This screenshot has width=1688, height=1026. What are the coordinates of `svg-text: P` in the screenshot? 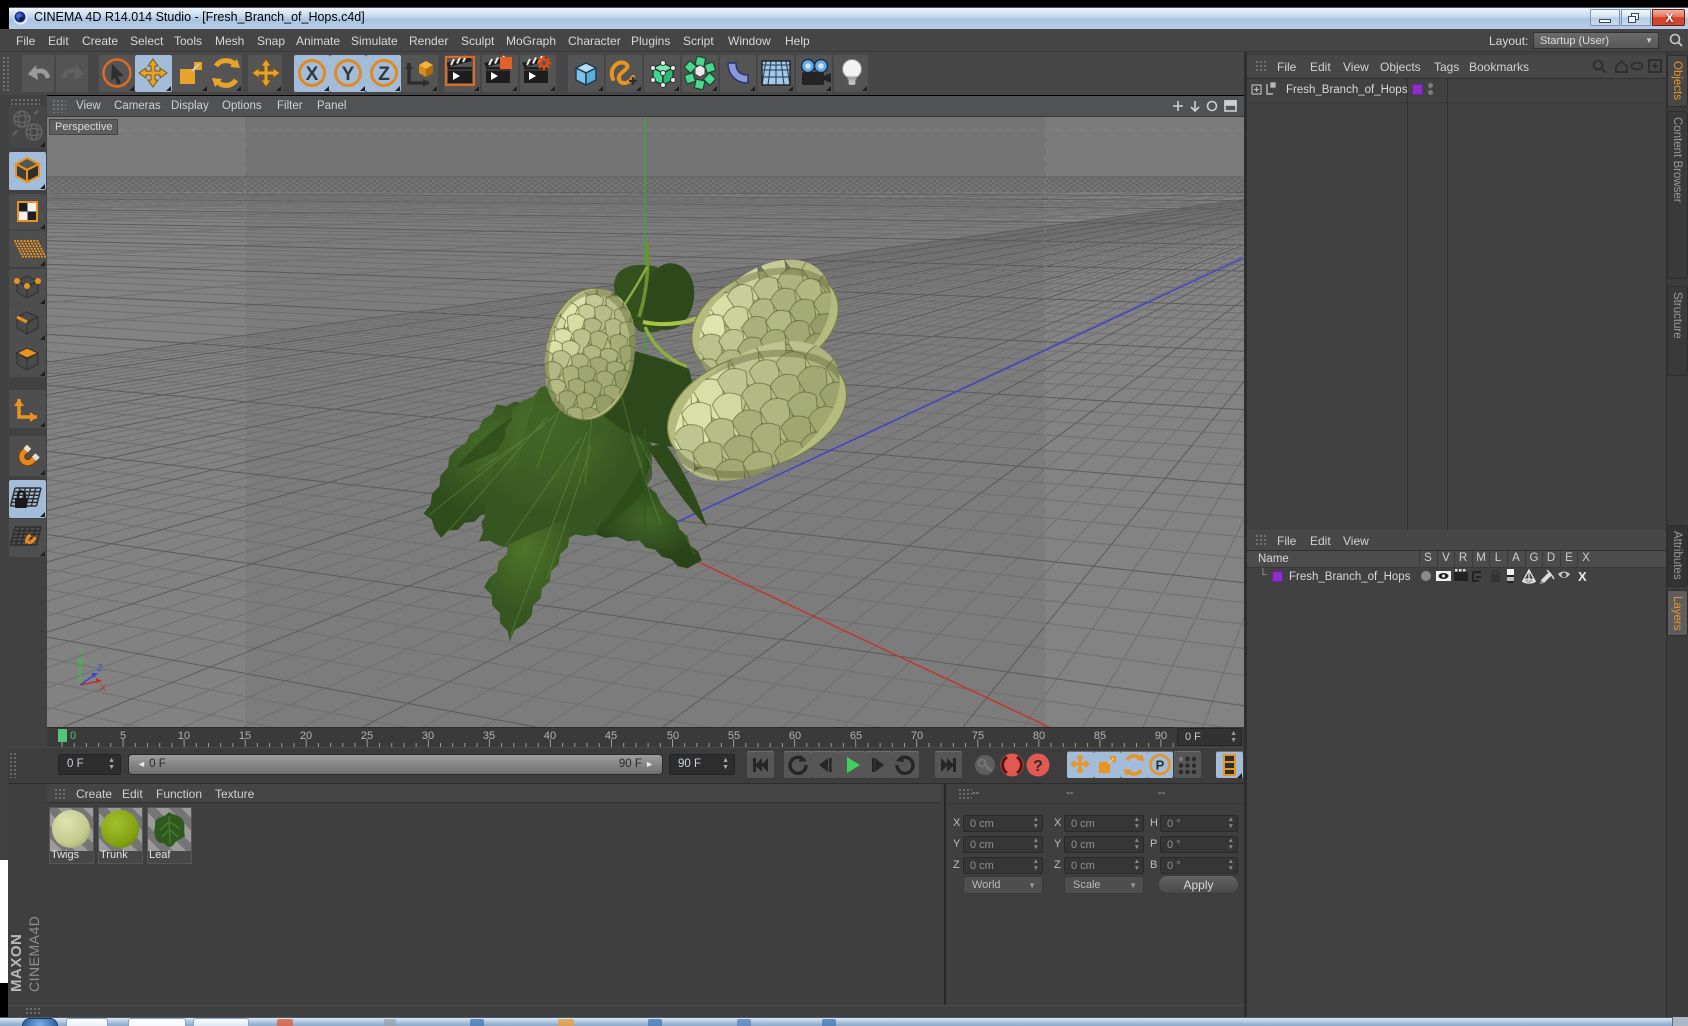 It's located at (1160, 765).